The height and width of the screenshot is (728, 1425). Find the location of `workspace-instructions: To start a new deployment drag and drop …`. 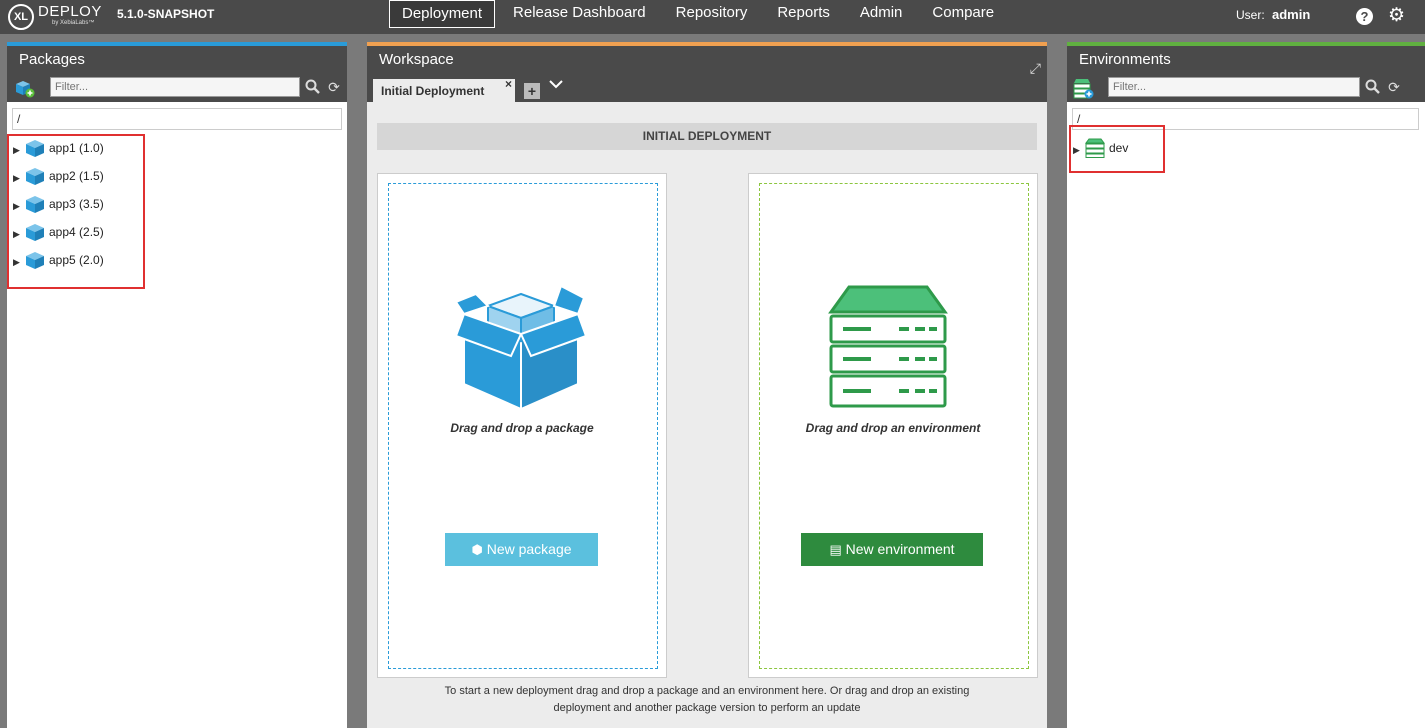

workspace-instructions: To start a new deployment drag and drop … is located at coordinates (707, 700).